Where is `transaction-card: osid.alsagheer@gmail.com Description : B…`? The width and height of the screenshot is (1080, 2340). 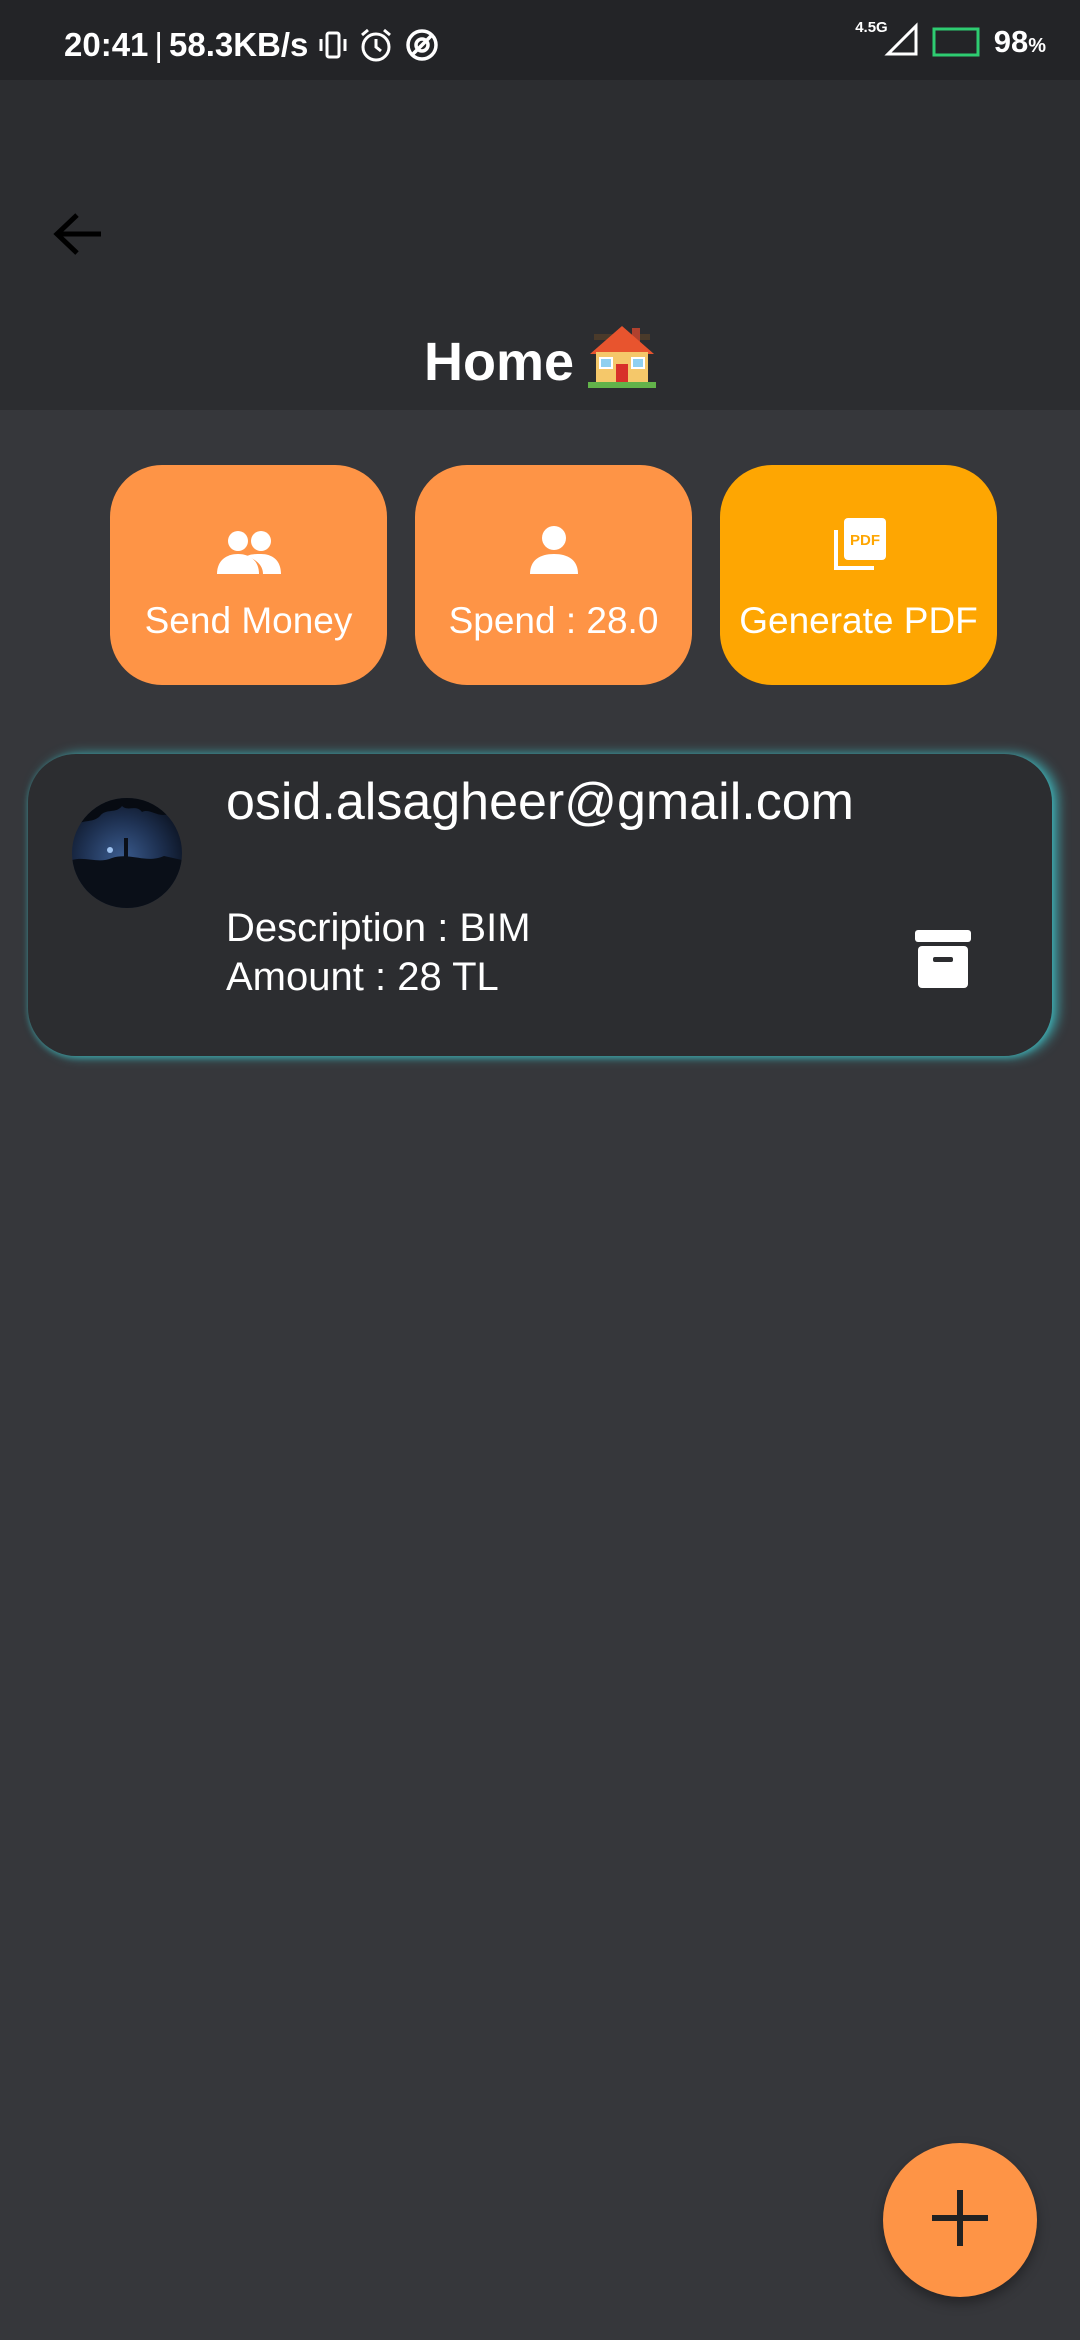 transaction-card: osid.alsagheer@gmail.com Description : B… is located at coordinates (540, 905).